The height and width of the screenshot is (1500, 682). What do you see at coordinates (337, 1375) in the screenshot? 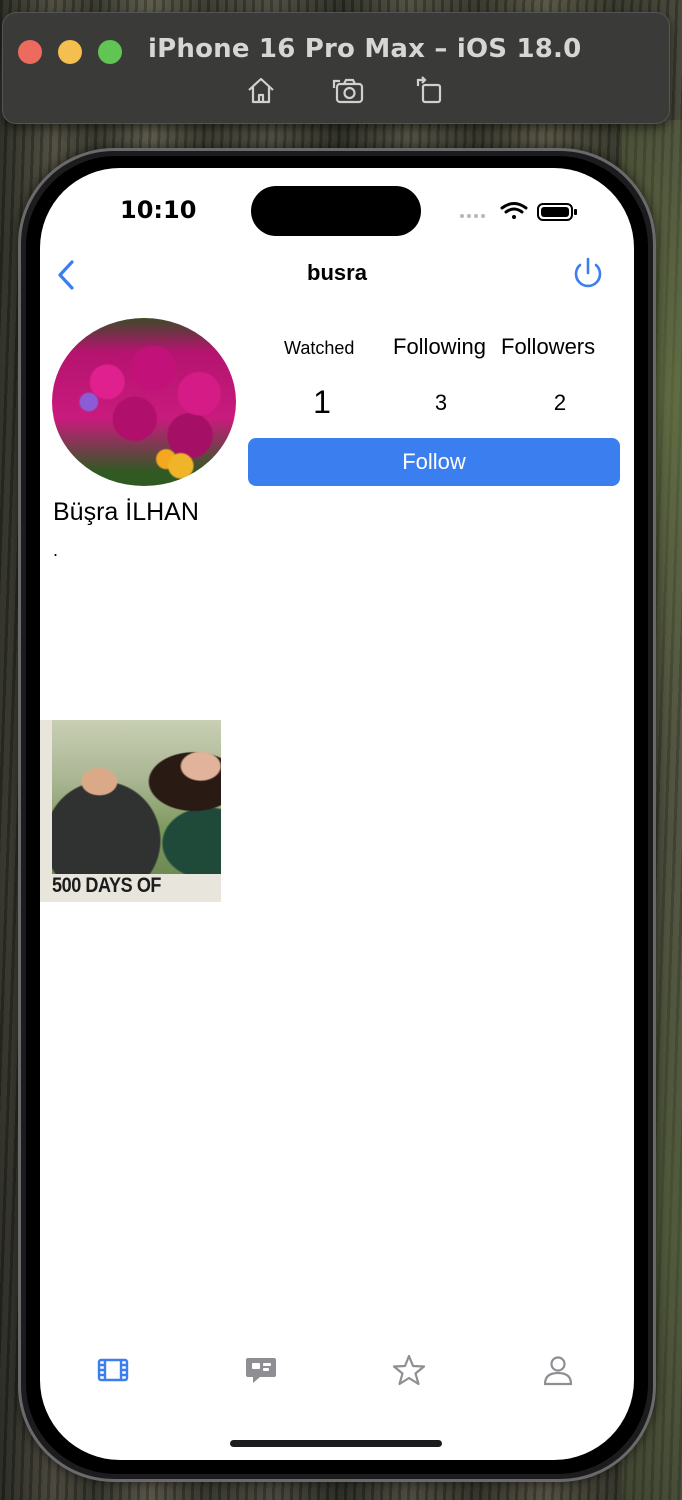
I see `tab-bar` at bounding box center [337, 1375].